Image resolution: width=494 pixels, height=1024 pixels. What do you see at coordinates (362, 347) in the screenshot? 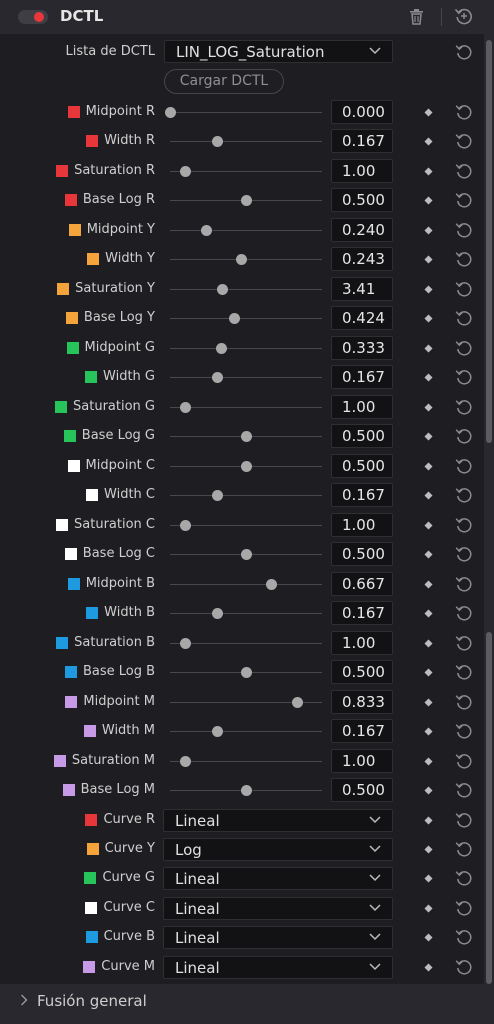
I see `value-field: 0.333` at bounding box center [362, 347].